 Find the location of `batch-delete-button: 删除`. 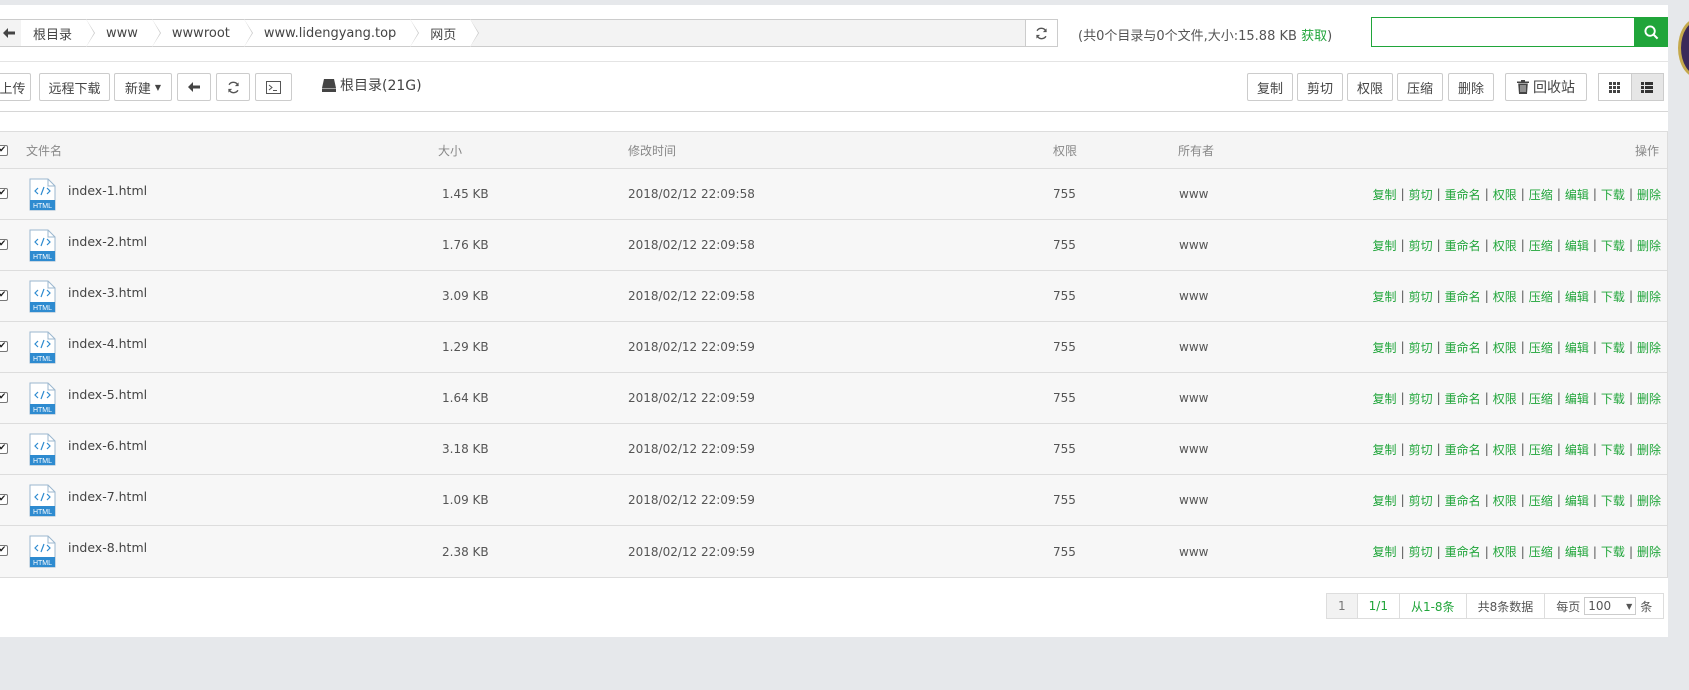

batch-delete-button: 删除 is located at coordinates (1471, 87).